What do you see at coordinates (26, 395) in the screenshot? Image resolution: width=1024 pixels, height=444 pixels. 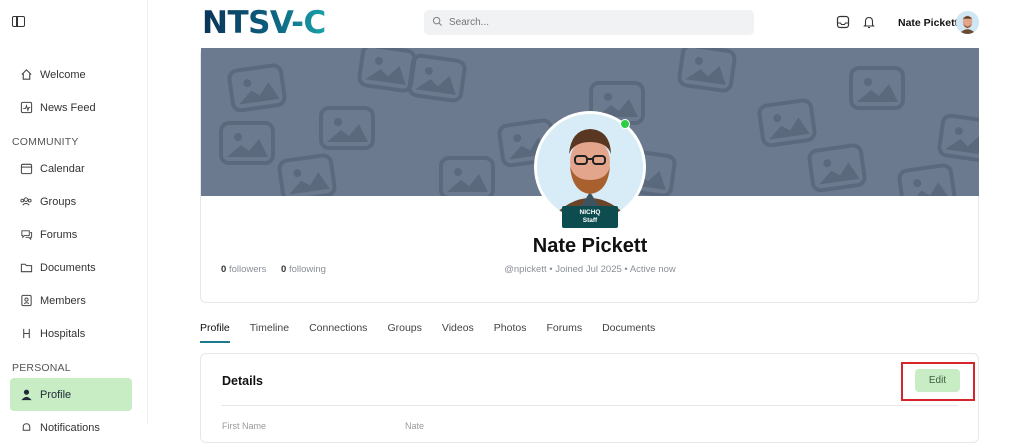 I see `user-icon` at bounding box center [26, 395].